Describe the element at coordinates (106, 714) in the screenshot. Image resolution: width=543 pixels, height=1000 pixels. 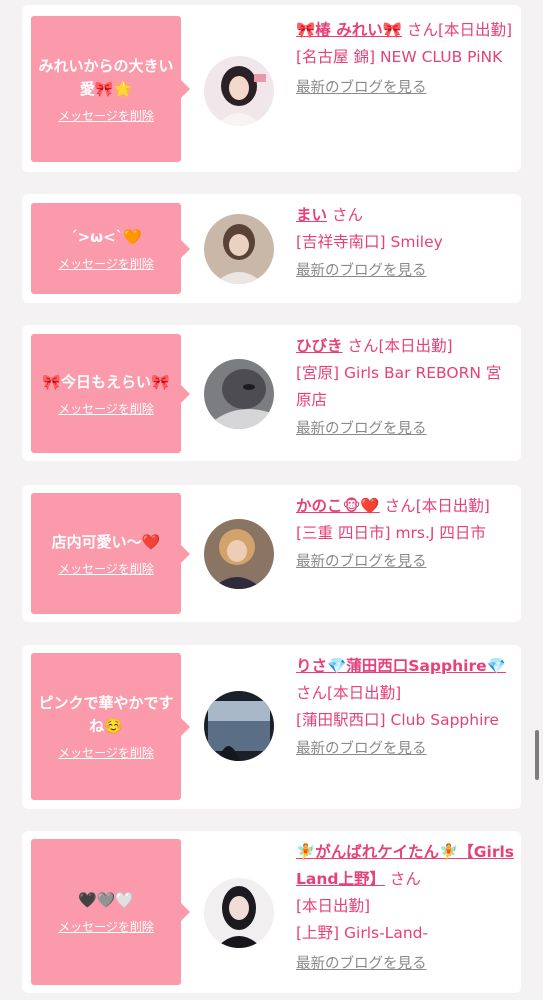
I see `bubble-message-text: ピンクで華やかですね☺️` at that location.